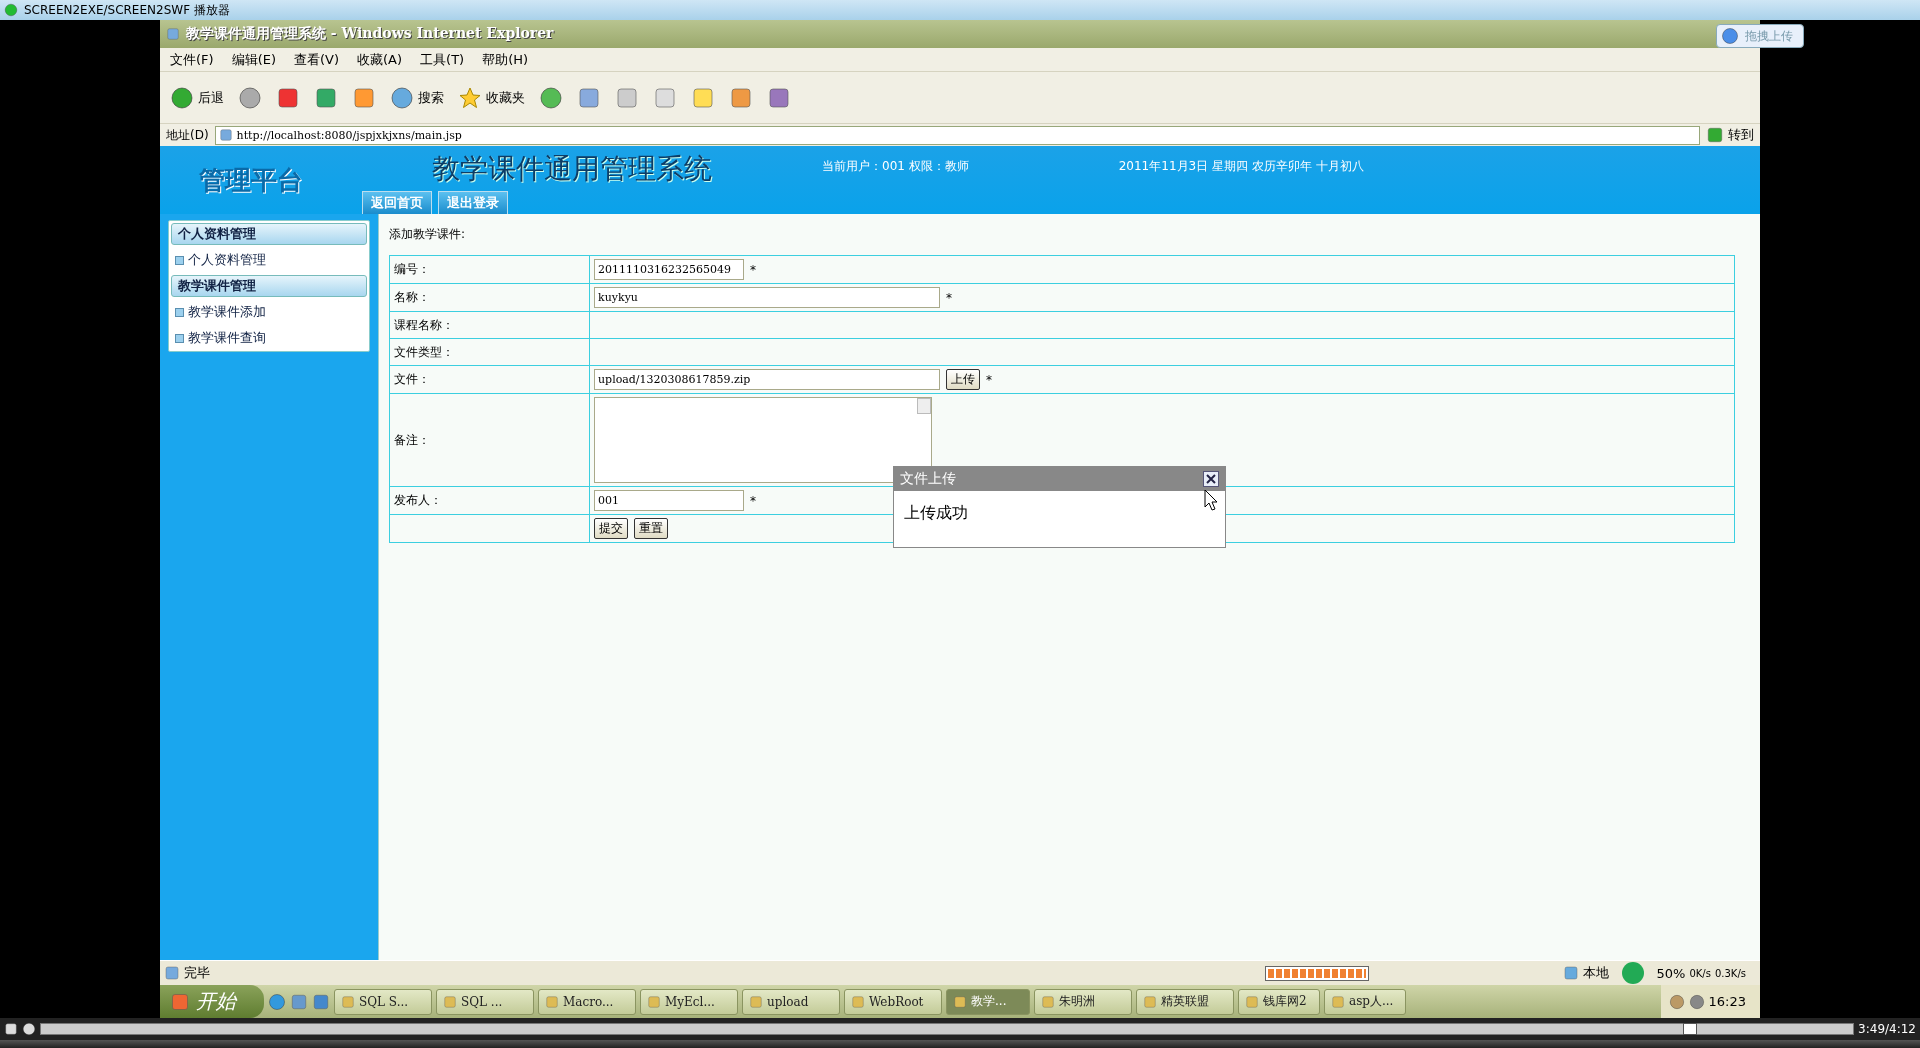 This screenshot has height=1048, width=1920. What do you see at coordinates (491, 97) in the screenshot?
I see `toolbar-button: 收藏夹` at bounding box center [491, 97].